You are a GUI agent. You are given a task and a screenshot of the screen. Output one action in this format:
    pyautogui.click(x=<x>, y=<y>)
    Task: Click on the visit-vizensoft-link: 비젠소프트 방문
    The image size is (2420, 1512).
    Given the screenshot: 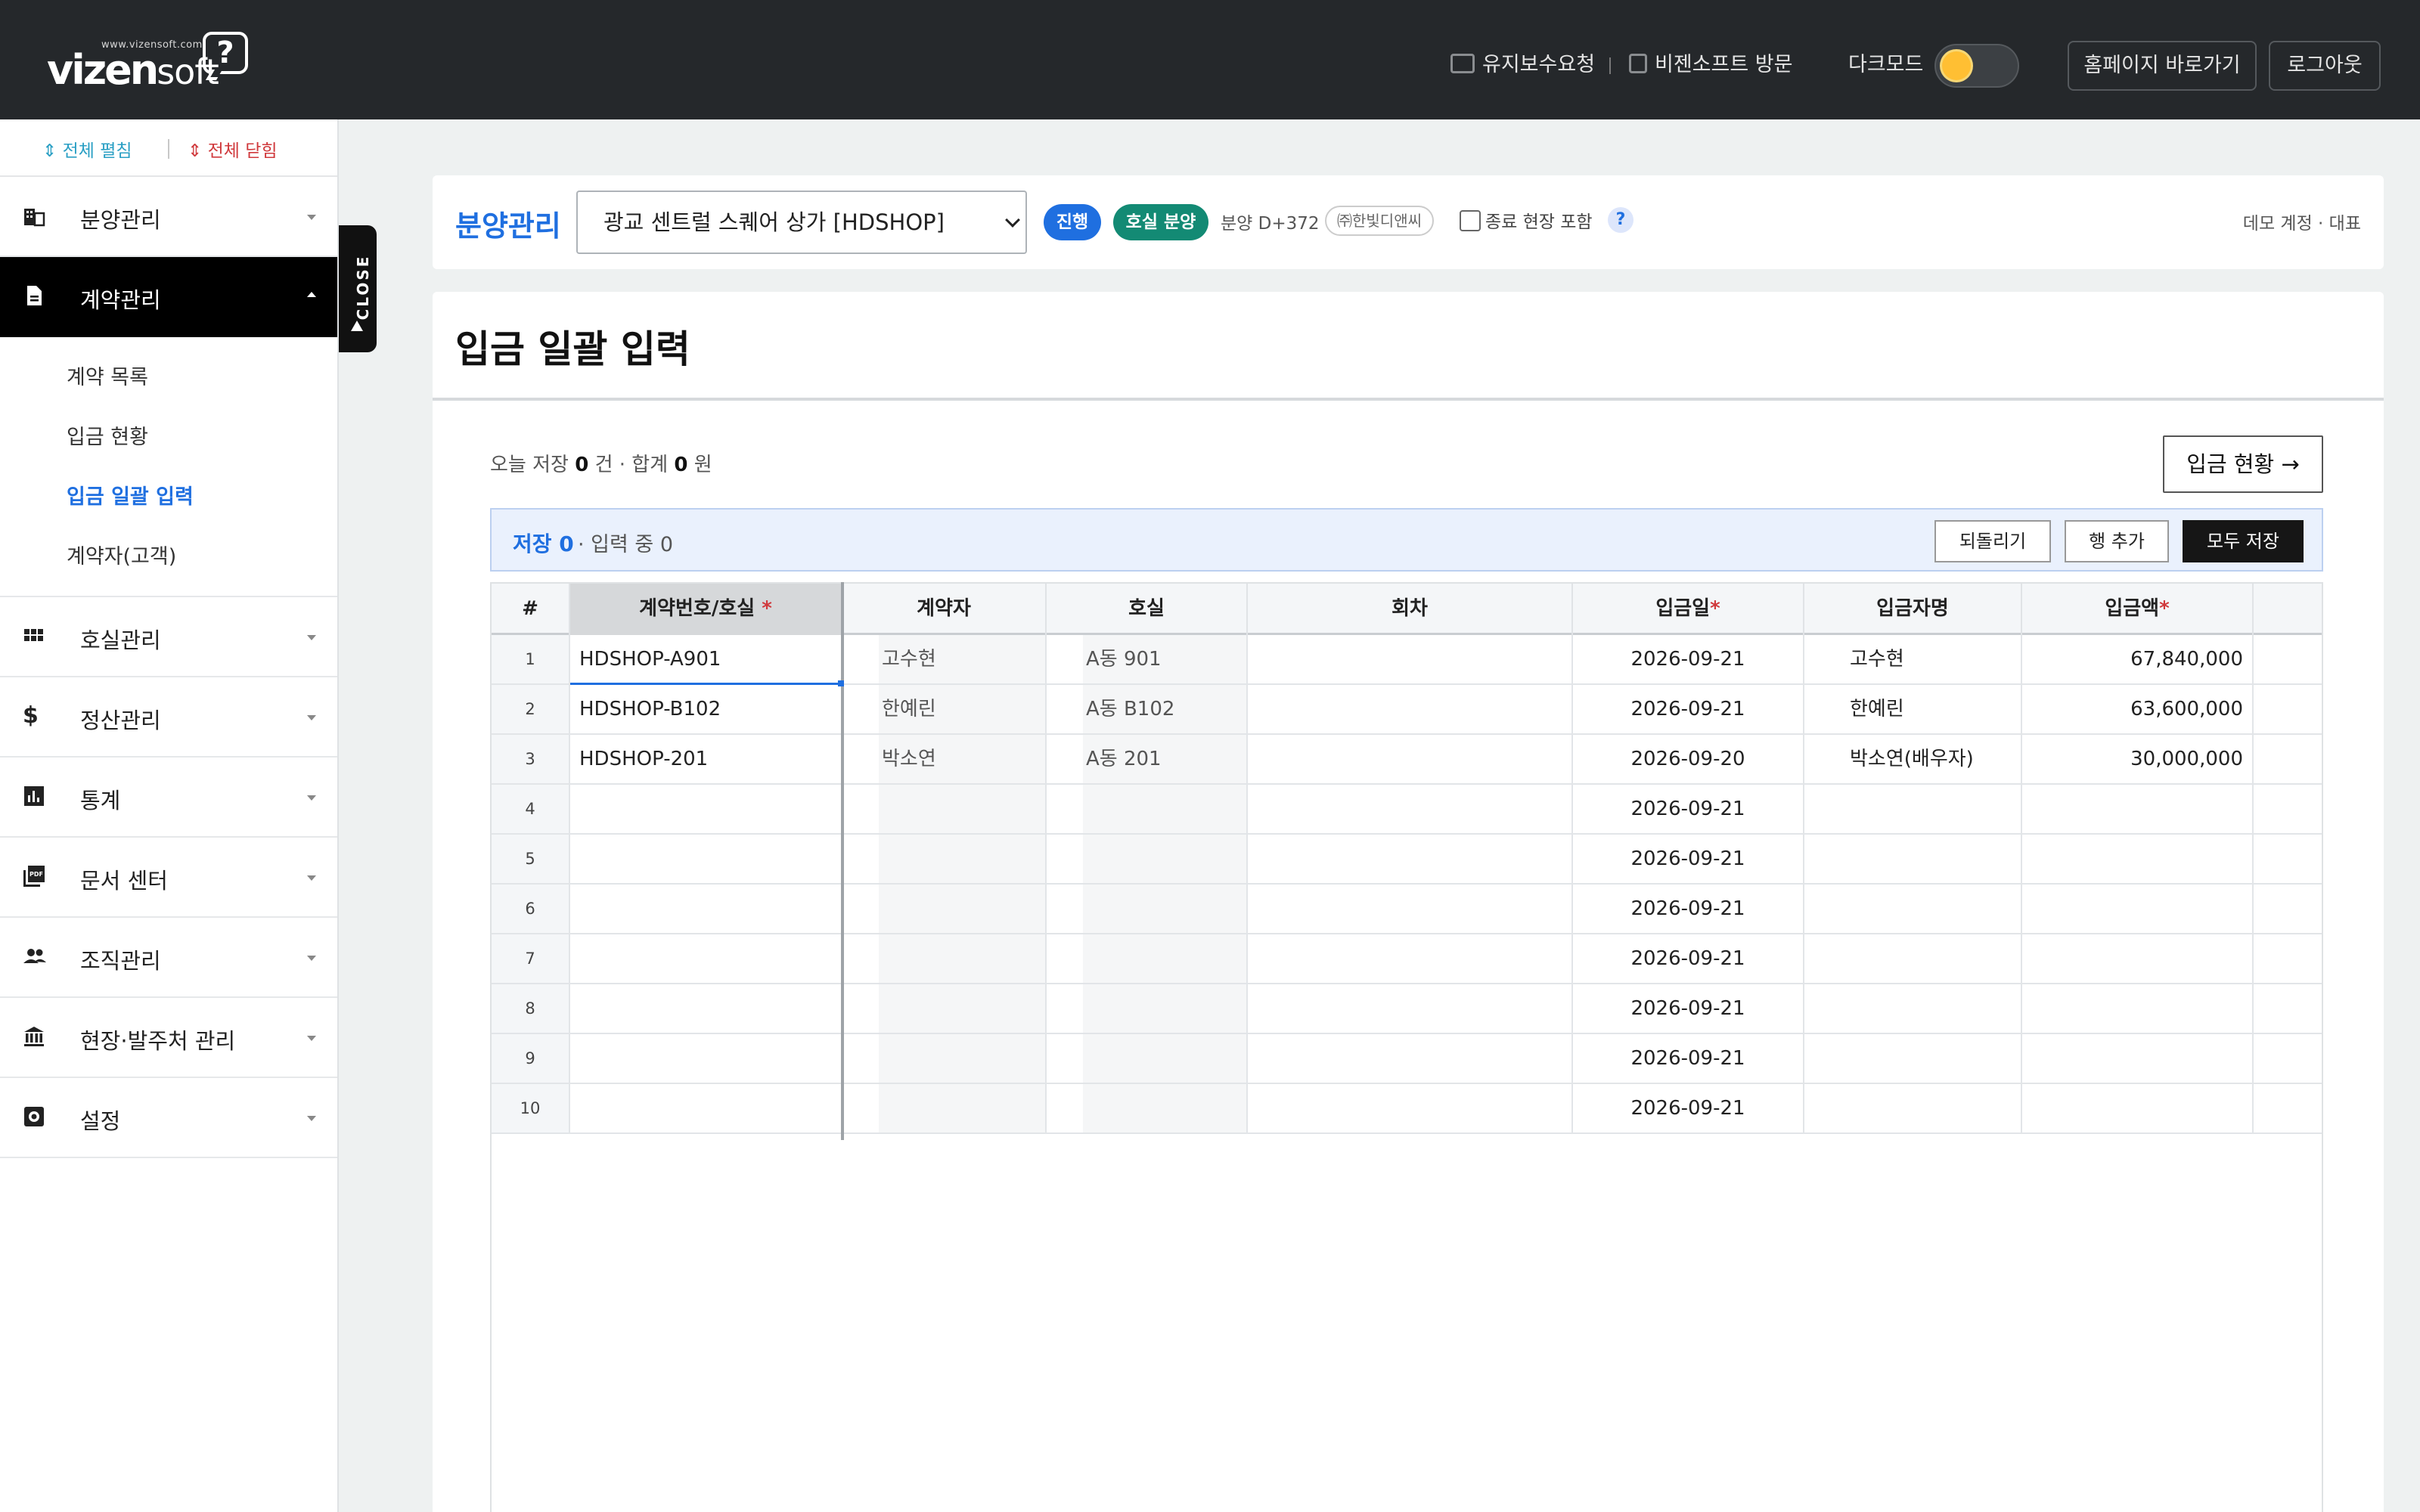 What is the action you would take?
    pyautogui.click(x=1710, y=65)
    